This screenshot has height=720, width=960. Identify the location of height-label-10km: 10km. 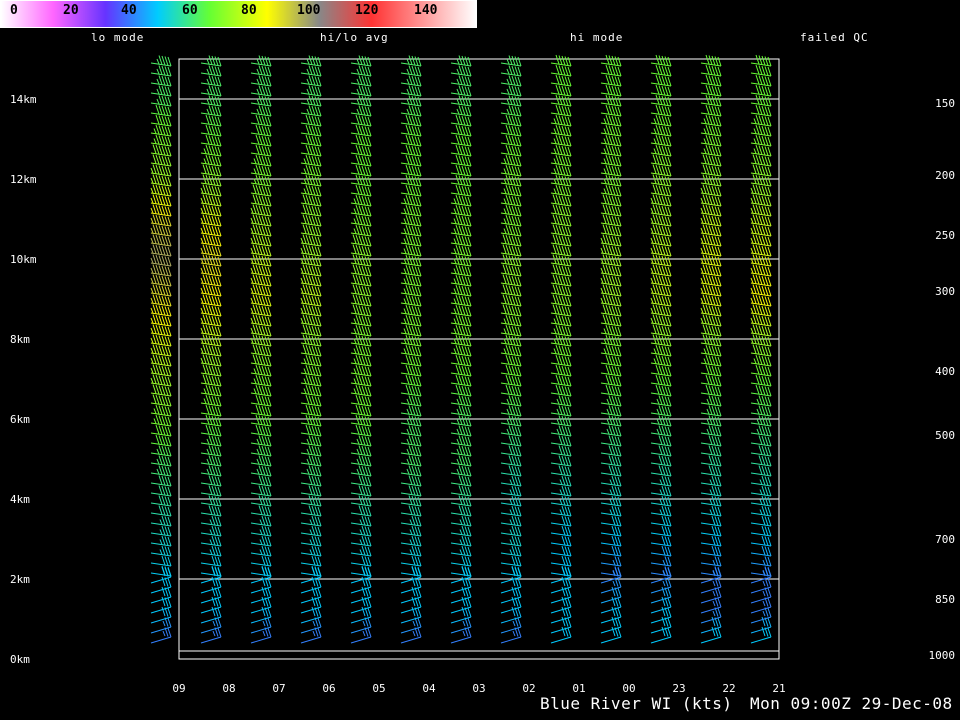
(23, 259).